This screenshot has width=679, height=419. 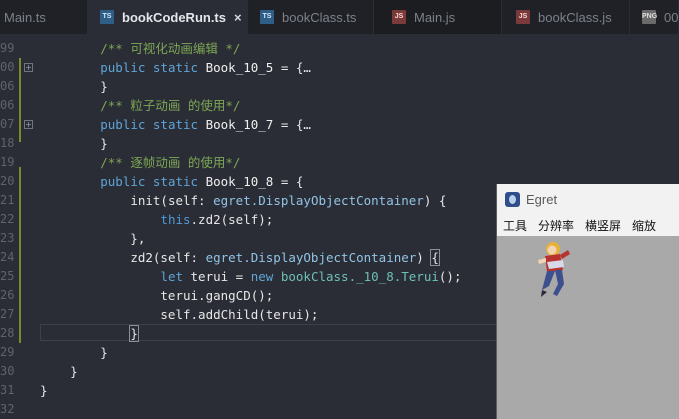 I want to click on code-text: /** 逐帧动画 的使用*/, so click(x=170, y=162).